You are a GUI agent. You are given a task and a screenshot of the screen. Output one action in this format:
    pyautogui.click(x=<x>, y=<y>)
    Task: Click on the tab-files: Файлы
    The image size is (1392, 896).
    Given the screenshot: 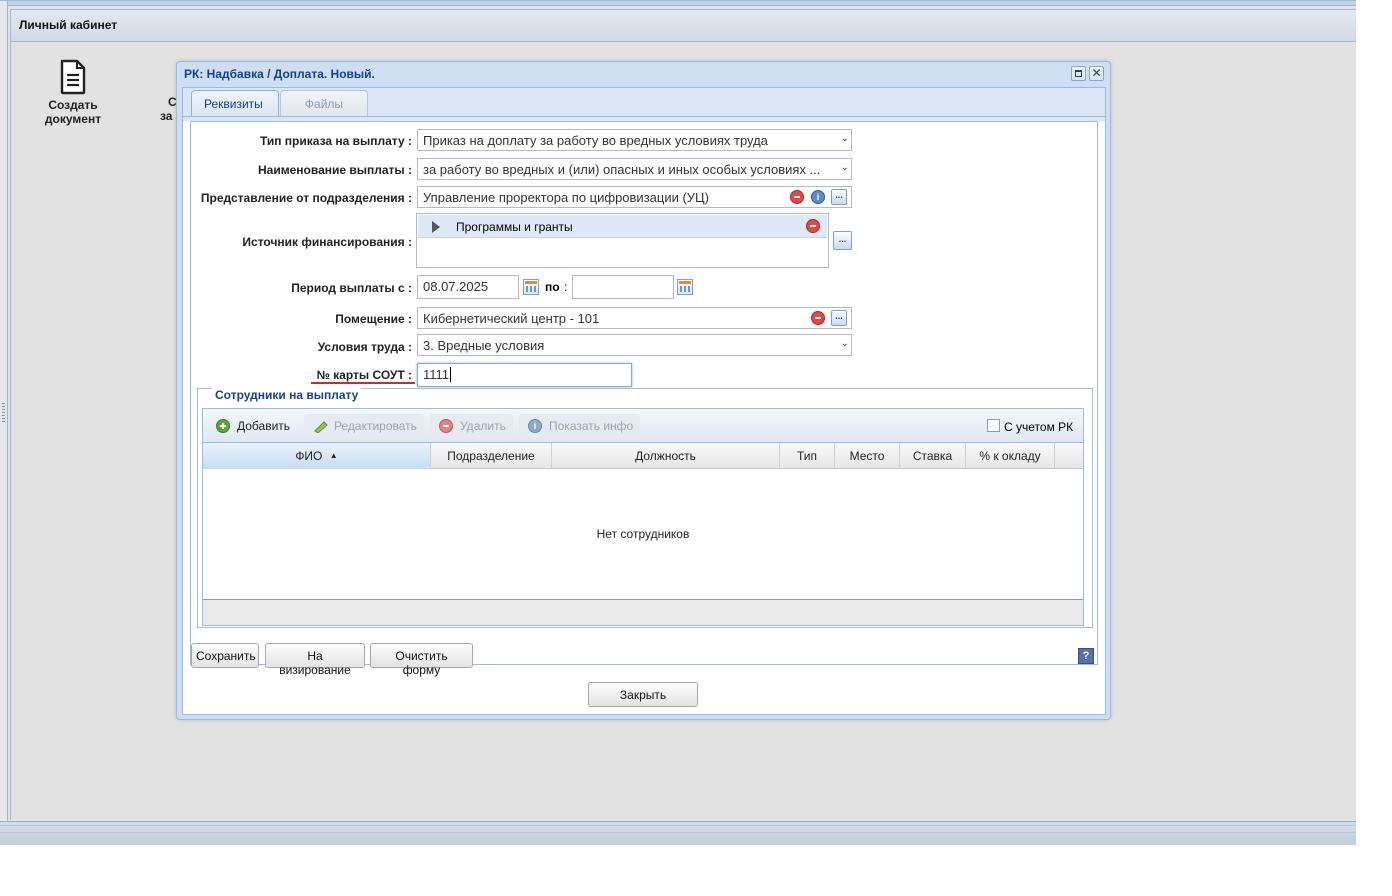 What is the action you would take?
    pyautogui.click(x=324, y=103)
    